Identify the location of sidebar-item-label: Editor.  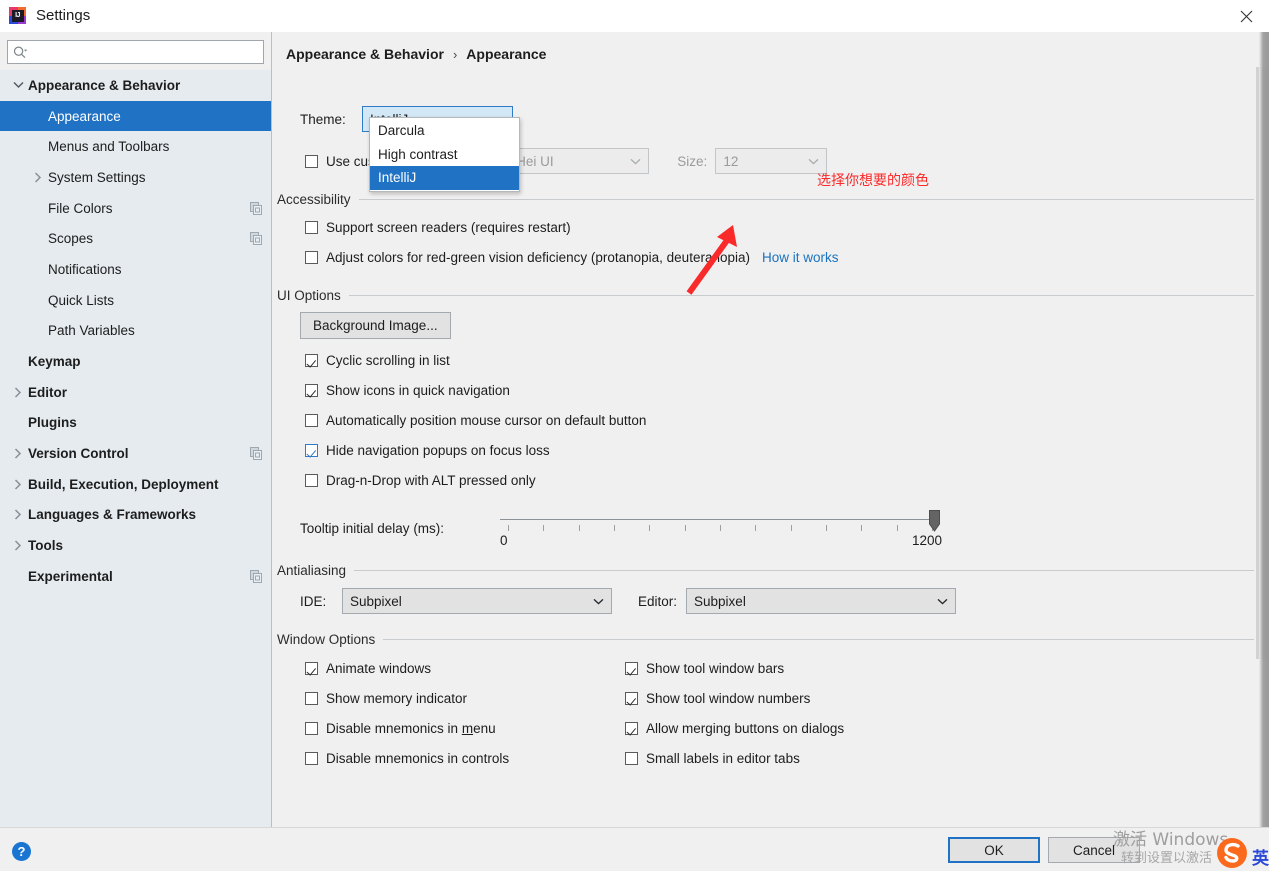
(47, 392).